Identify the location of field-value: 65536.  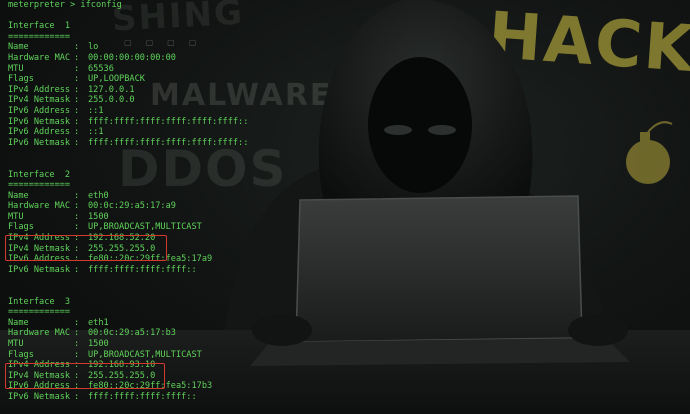
(101, 68).